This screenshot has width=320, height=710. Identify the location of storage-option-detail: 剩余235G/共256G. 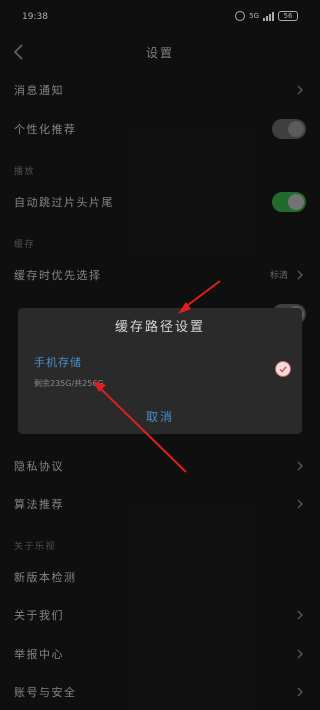
(69, 383).